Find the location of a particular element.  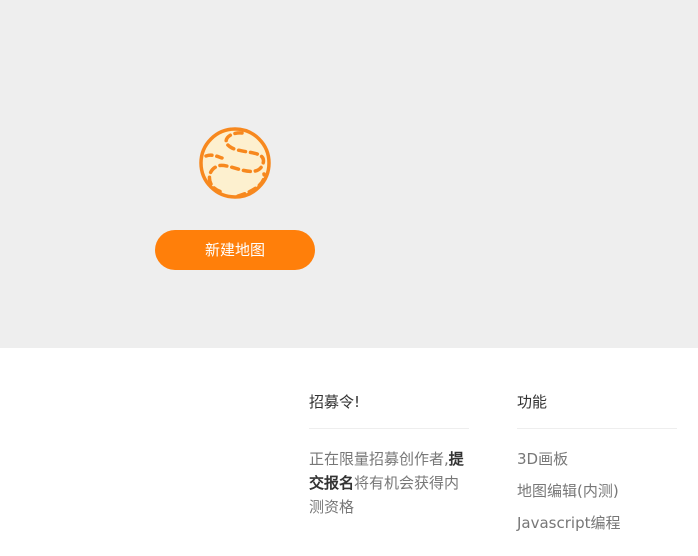

features-column: 功能 3D画板 地图编辑(内测) Javascript编程 is located at coordinates (597, 466).